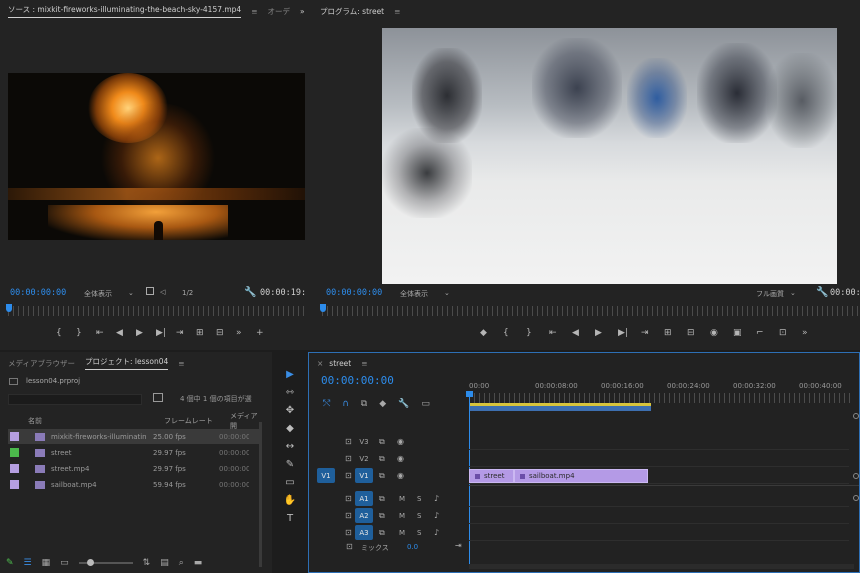 Image resolution: width=860 pixels, height=573 pixels. I want to click on ripple-edit-icon: ✥, so click(290, 410).